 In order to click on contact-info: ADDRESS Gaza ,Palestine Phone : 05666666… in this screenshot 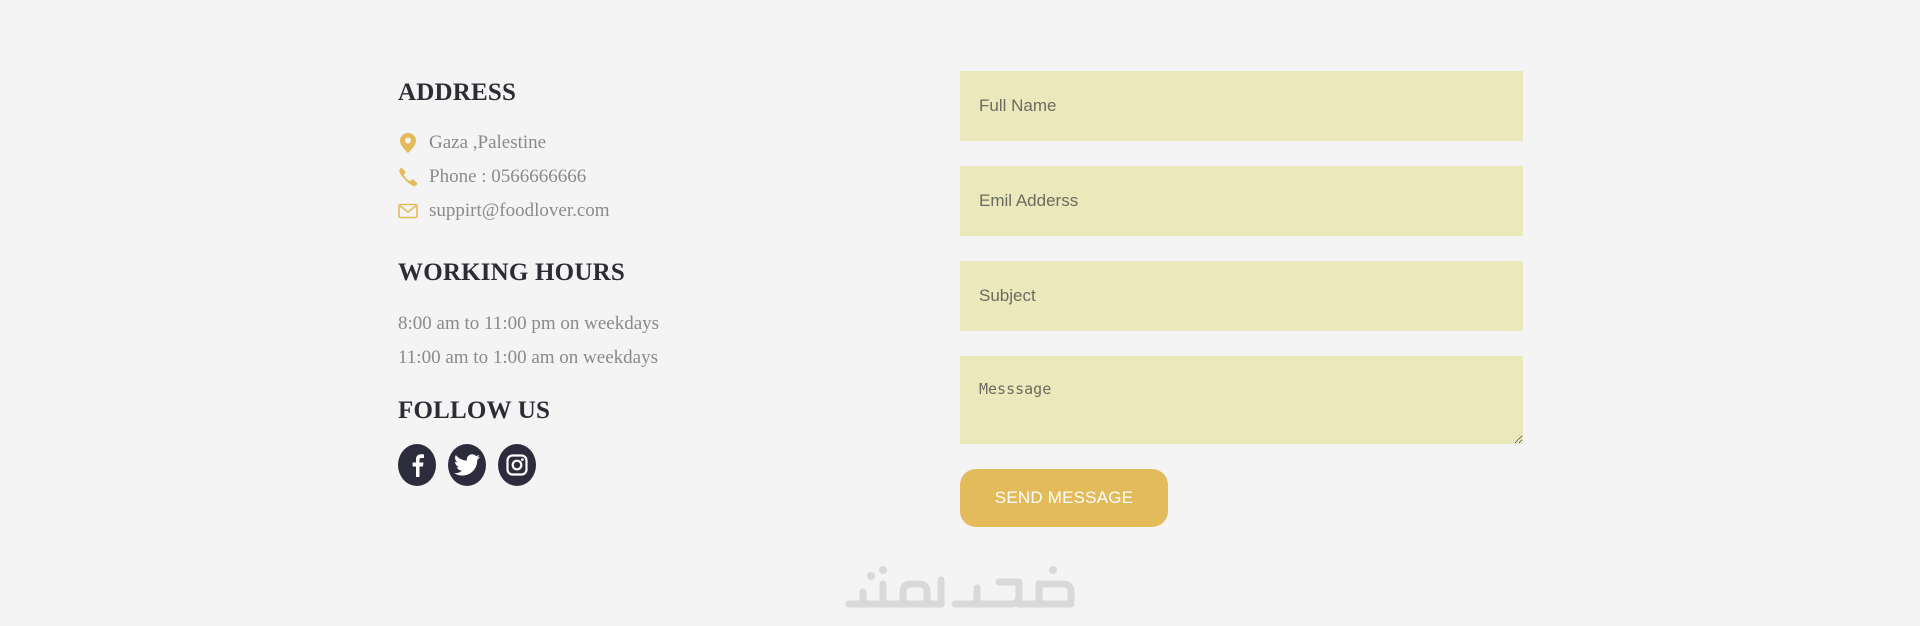, I will do `click(608, 282)`.